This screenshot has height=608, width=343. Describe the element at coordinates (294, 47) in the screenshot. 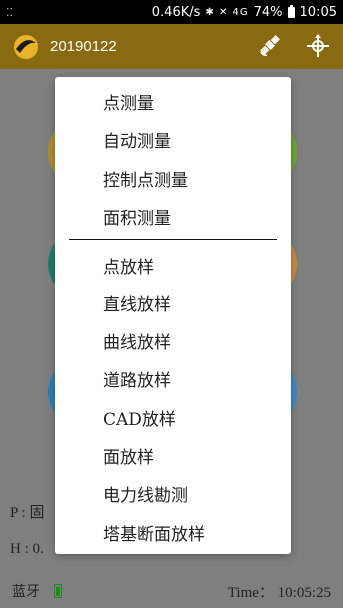

I see `app-actions` at that location.